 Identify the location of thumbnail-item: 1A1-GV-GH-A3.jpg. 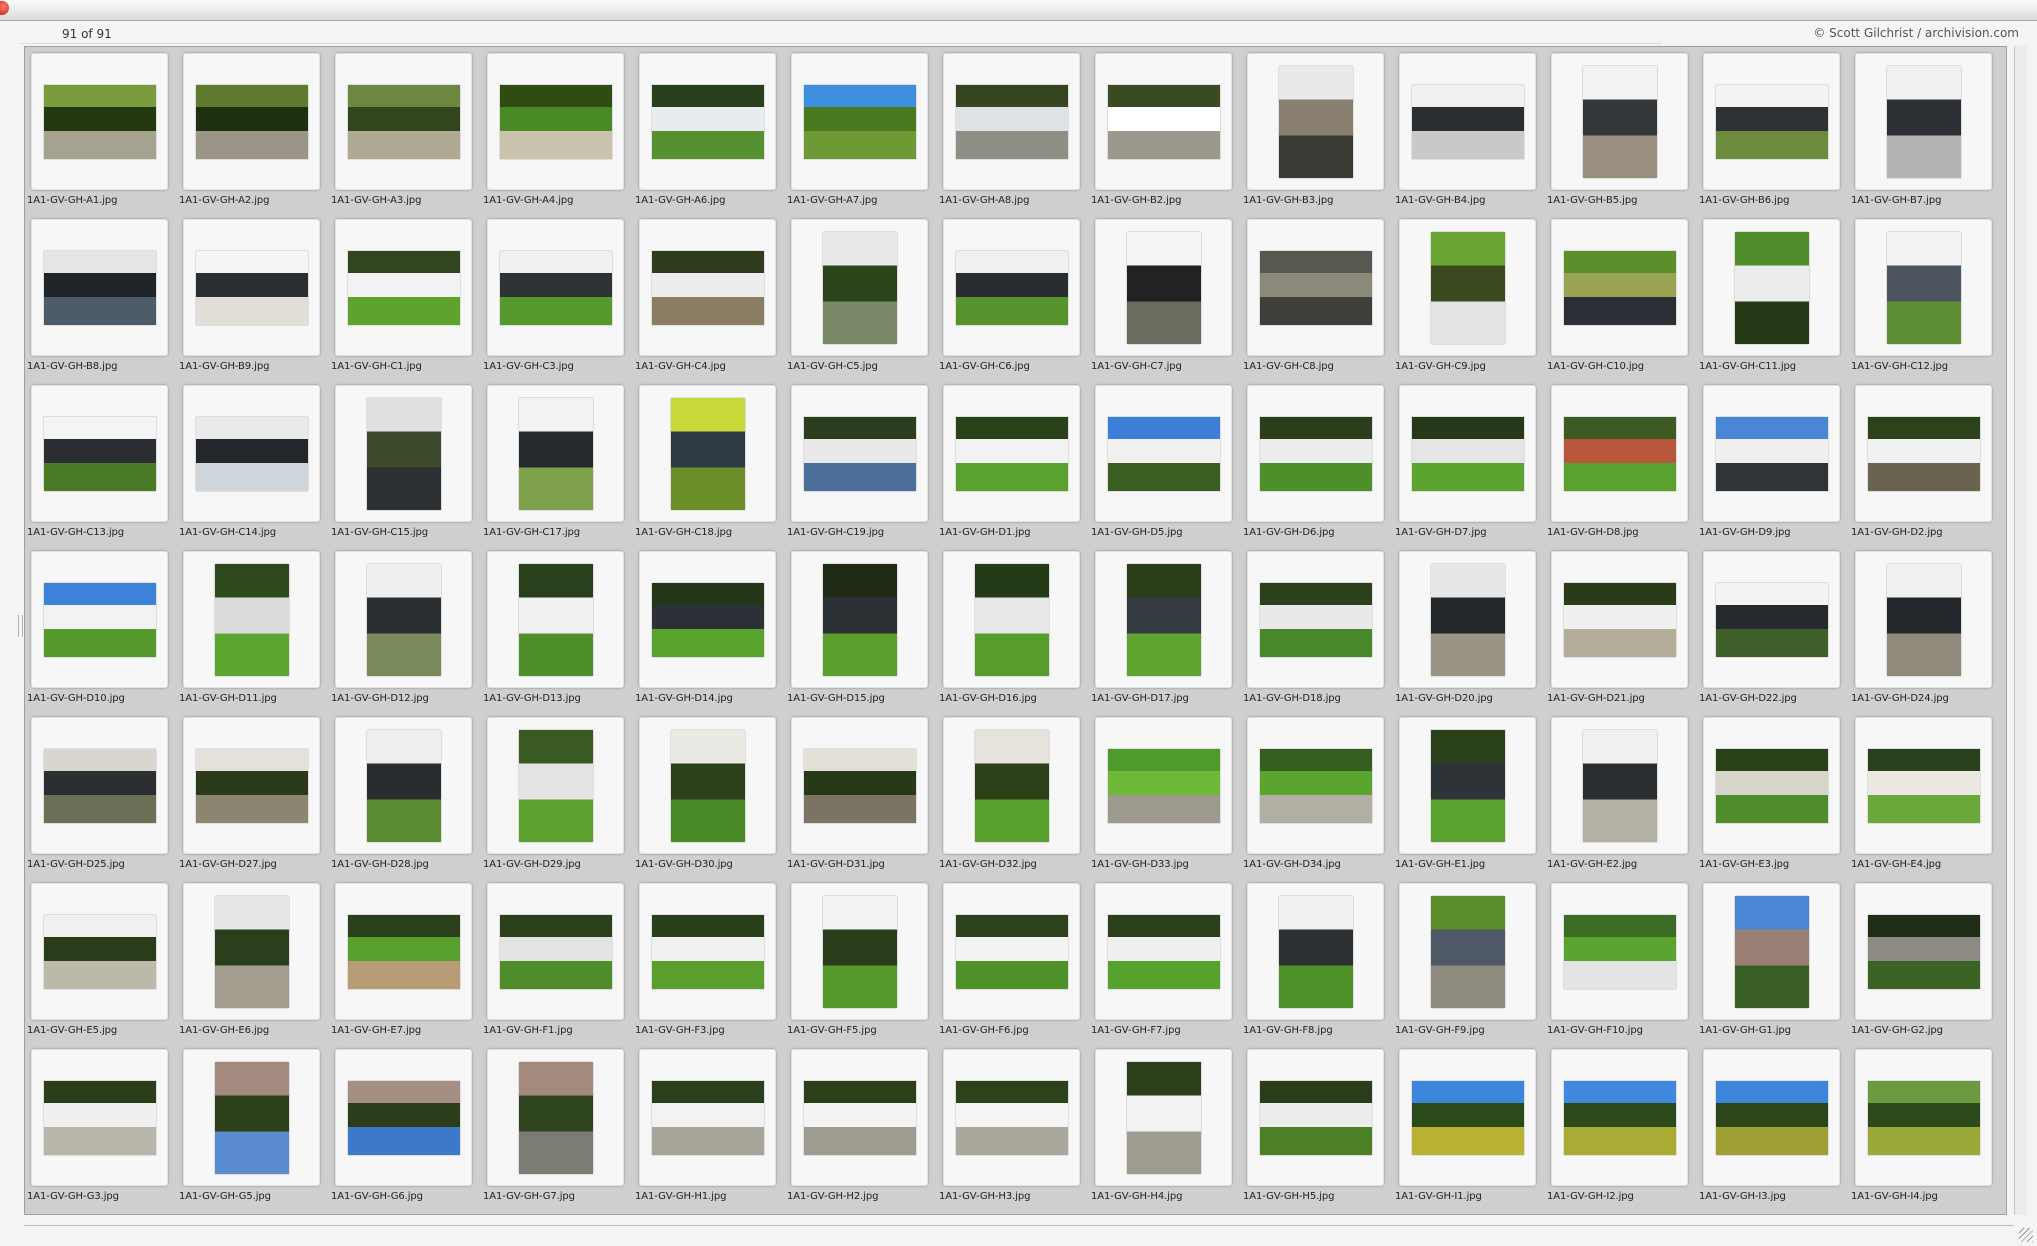
(405, 130).